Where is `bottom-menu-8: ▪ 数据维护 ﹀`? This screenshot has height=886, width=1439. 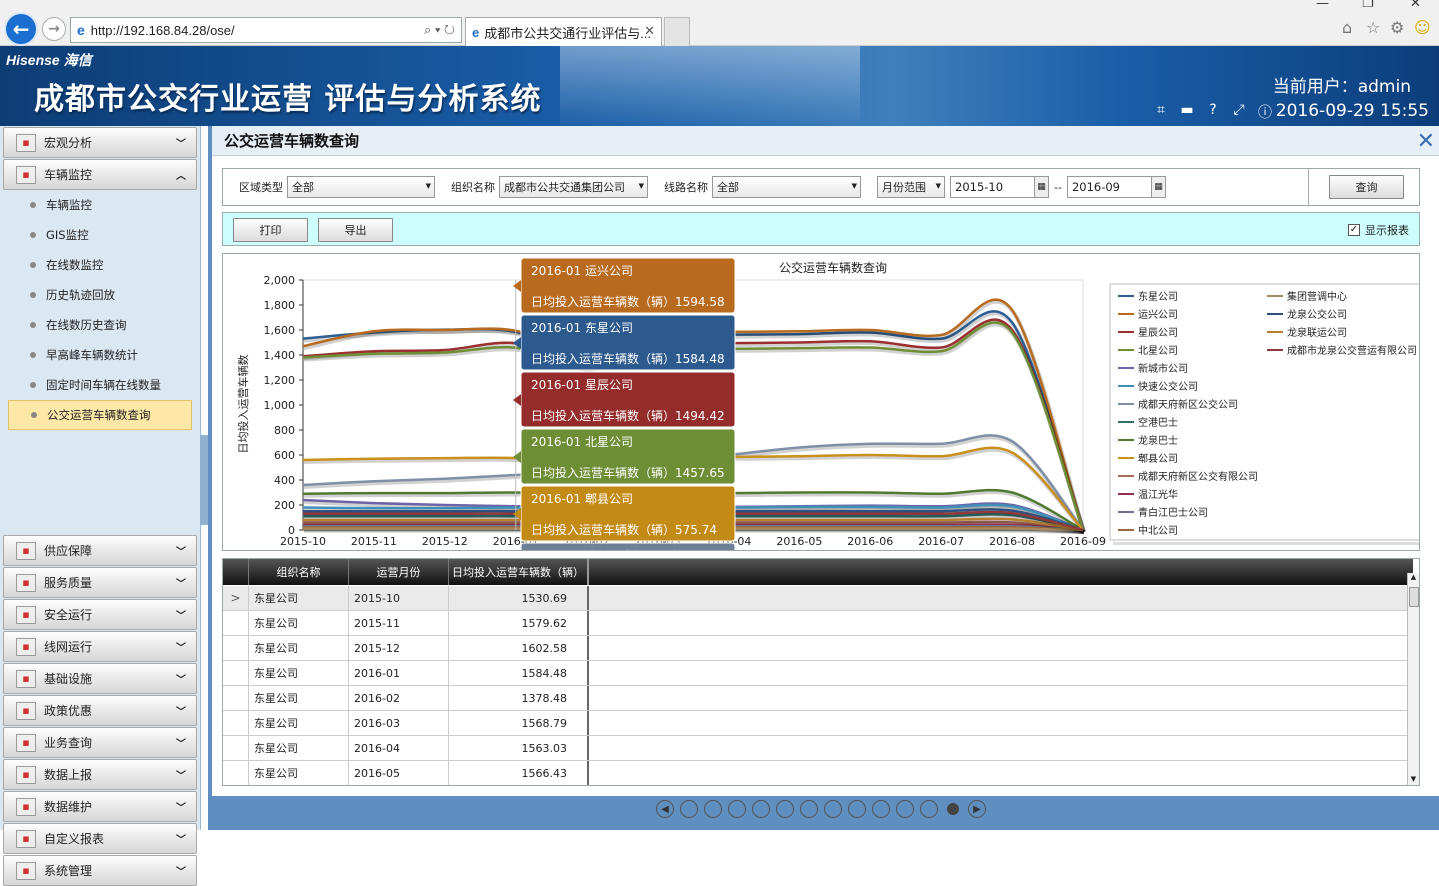 bottom-menu-8: ▪ 数据维护 ﹀ is located at coordinates (100, 806).